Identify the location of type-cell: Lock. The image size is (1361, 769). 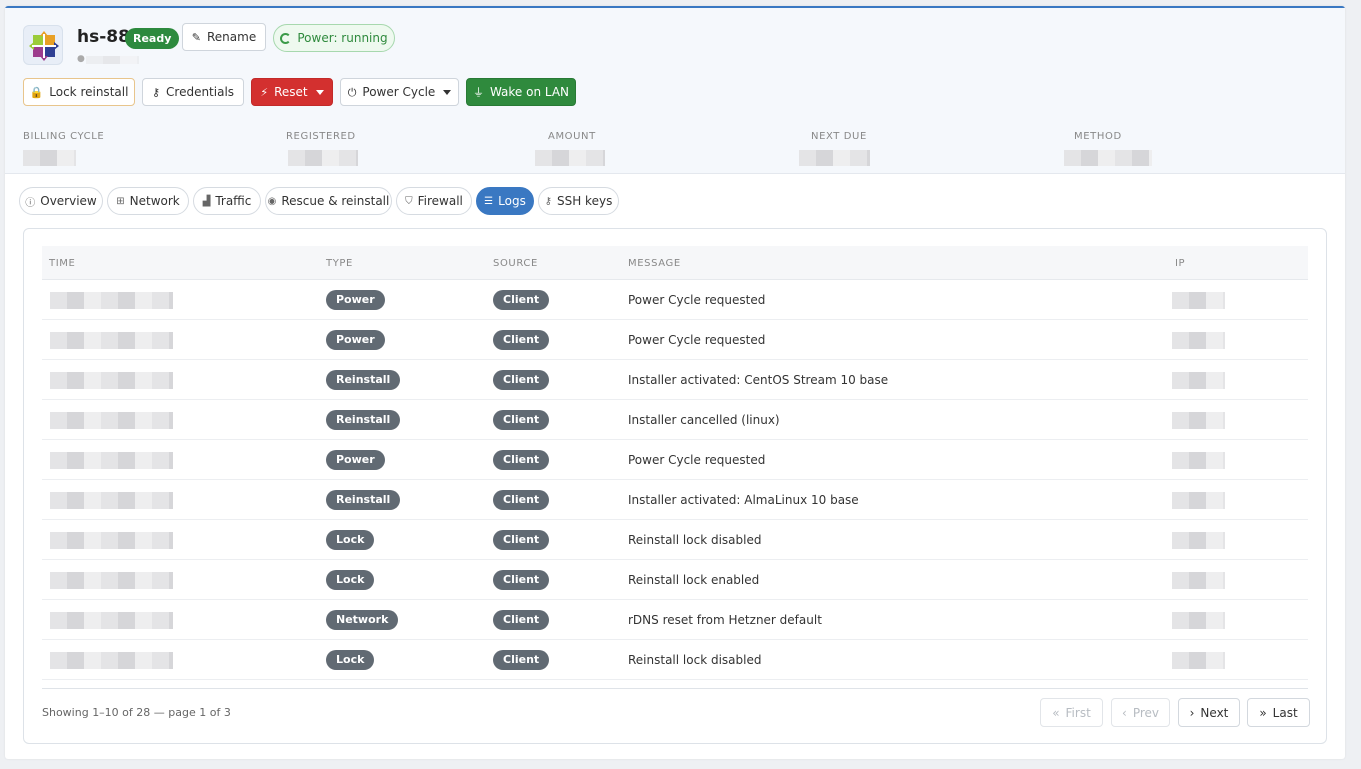
(350, 580).